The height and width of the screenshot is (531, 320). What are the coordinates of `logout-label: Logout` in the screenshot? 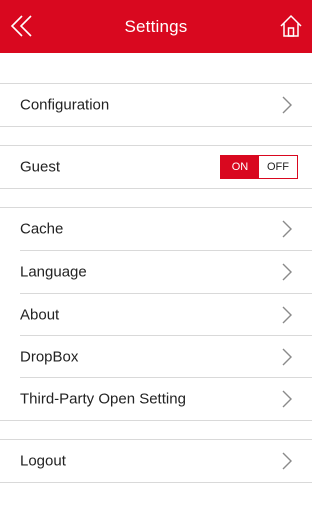 It's located at (43, 461).